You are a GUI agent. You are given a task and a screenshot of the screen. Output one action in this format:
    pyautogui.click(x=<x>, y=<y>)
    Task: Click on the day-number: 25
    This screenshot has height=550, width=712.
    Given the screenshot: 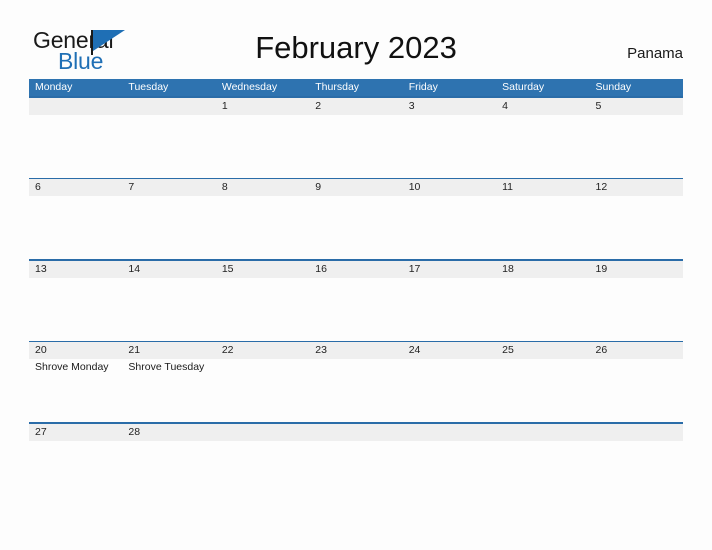 What is the action you would take?
    pyautogui.click(x=542, y=350)
    